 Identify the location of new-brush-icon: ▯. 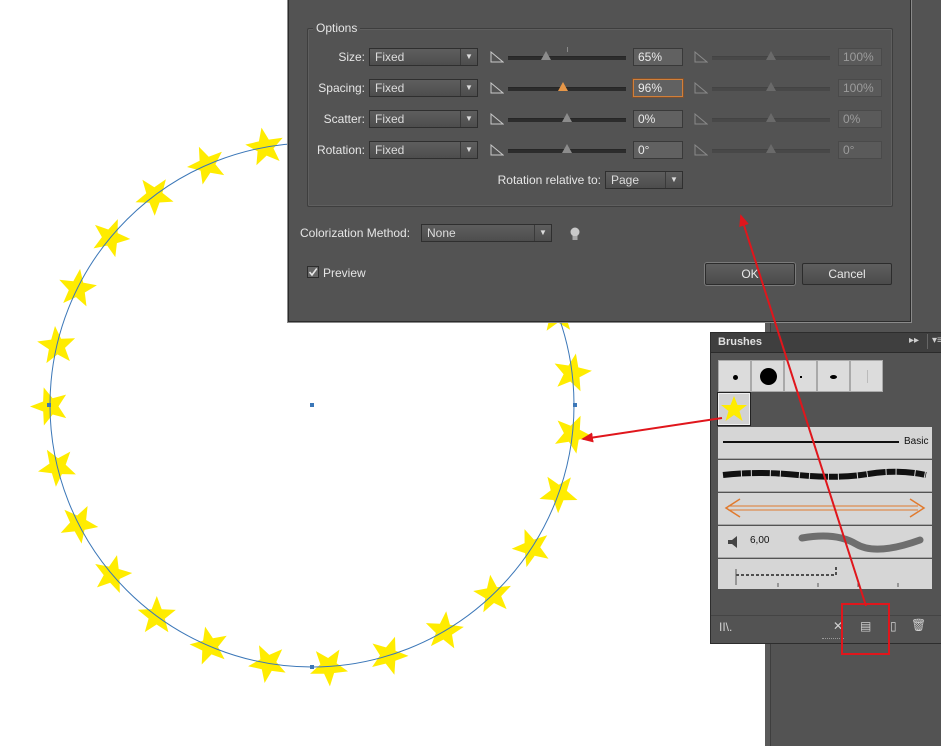
(893, 626).